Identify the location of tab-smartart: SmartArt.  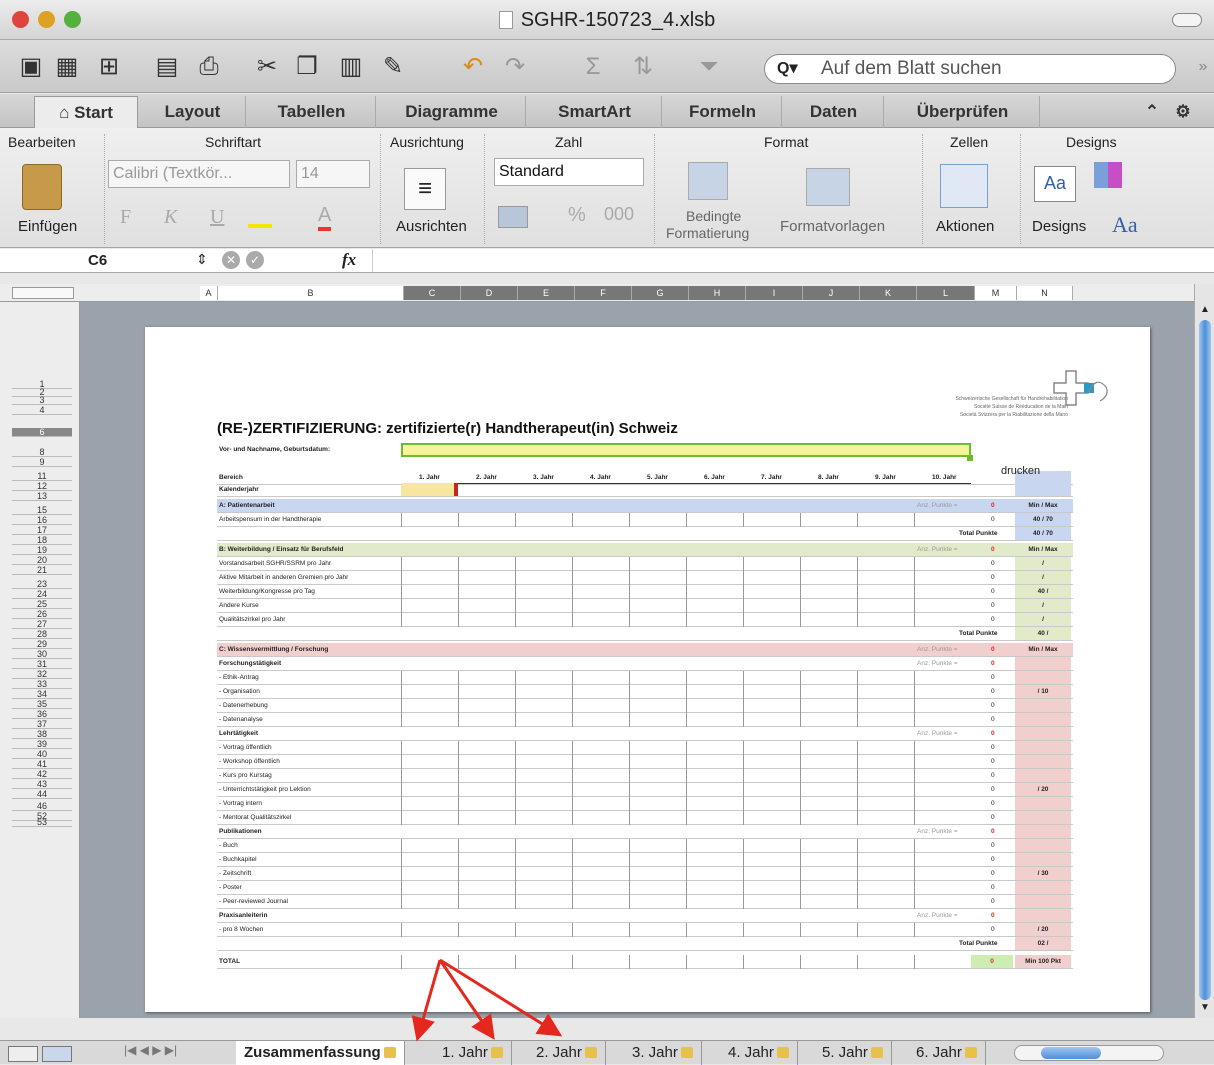
(595, 112).